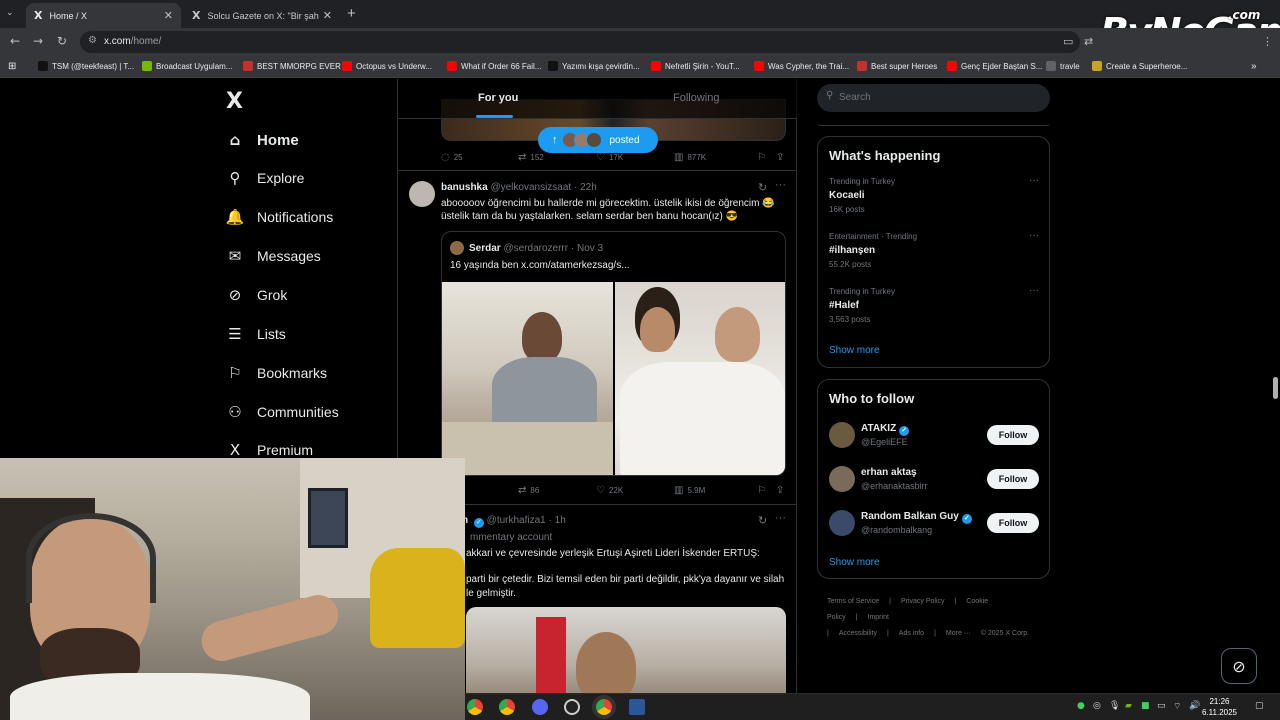 This screenshot has width=1280, height=720. I want to click on browser-tab-solcu: X Solcu Gazete on X: "Bir şahıs, Ya ✕, so click(262, 15).